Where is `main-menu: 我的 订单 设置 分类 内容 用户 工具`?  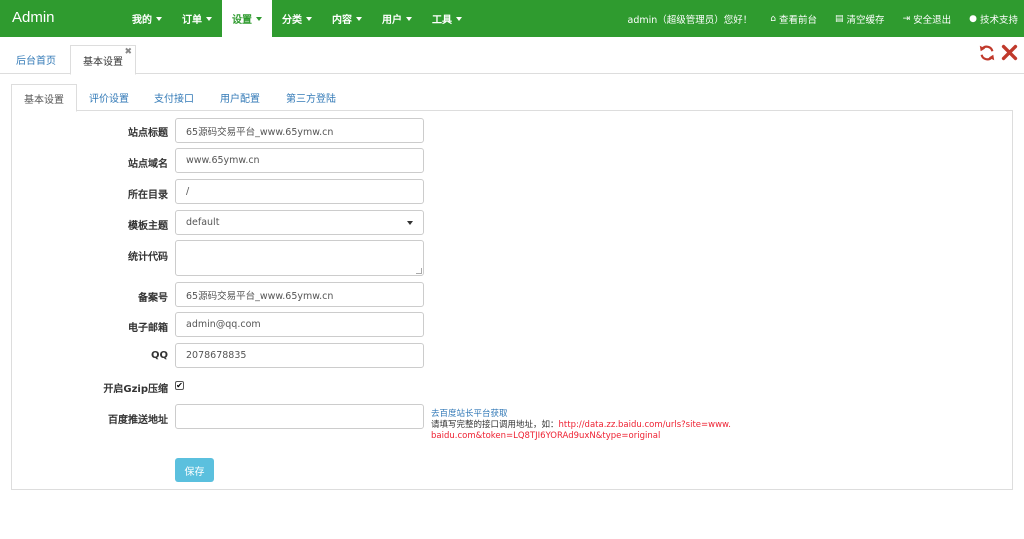
main-menu: 我的 订单 设置 分类 内容 用户 工具 is located at coordinates (297, 18).